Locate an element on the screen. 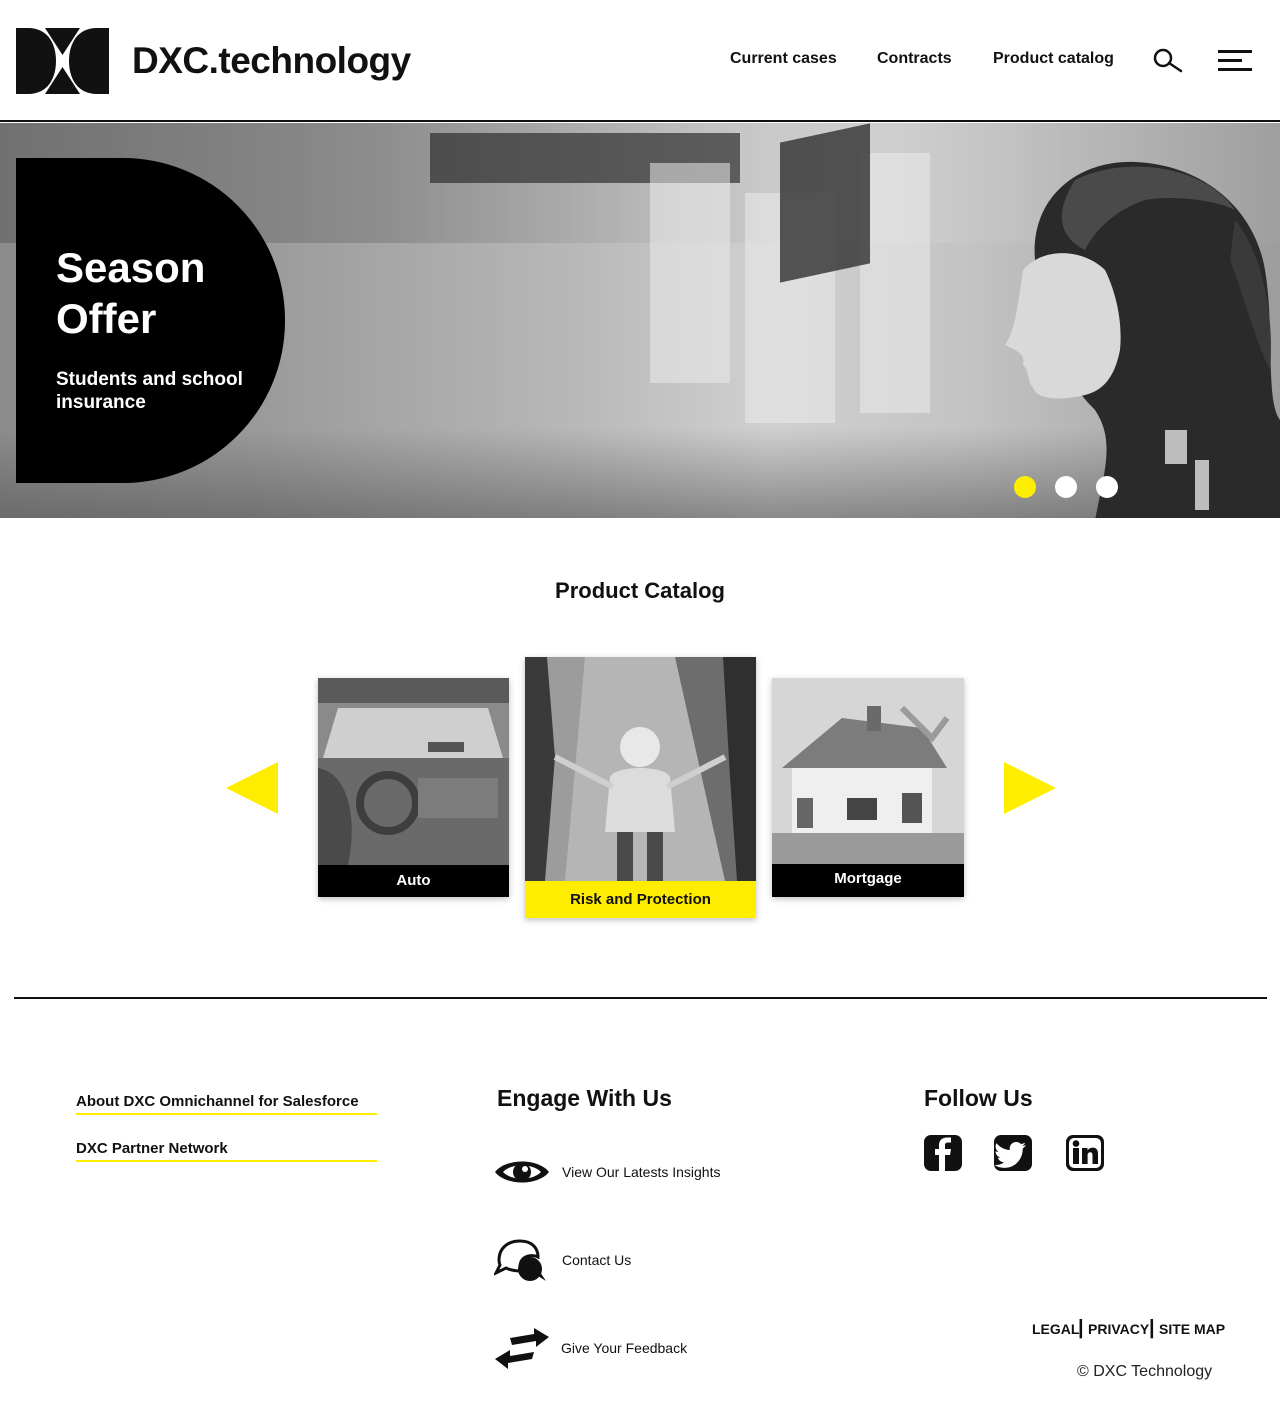 The width and height of the screenshot is (1280, 1408). engage-insights-link: View Our Latests Insights is located at coordinates (644, 1172).